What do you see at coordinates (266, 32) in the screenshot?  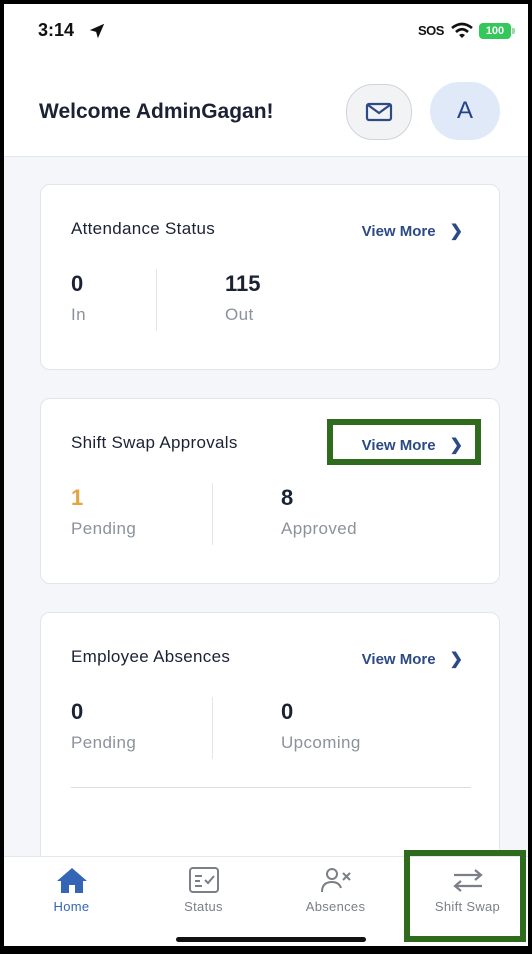 I see `status-bar: 3:14 SOS 100` at bounding box center [266, 32].